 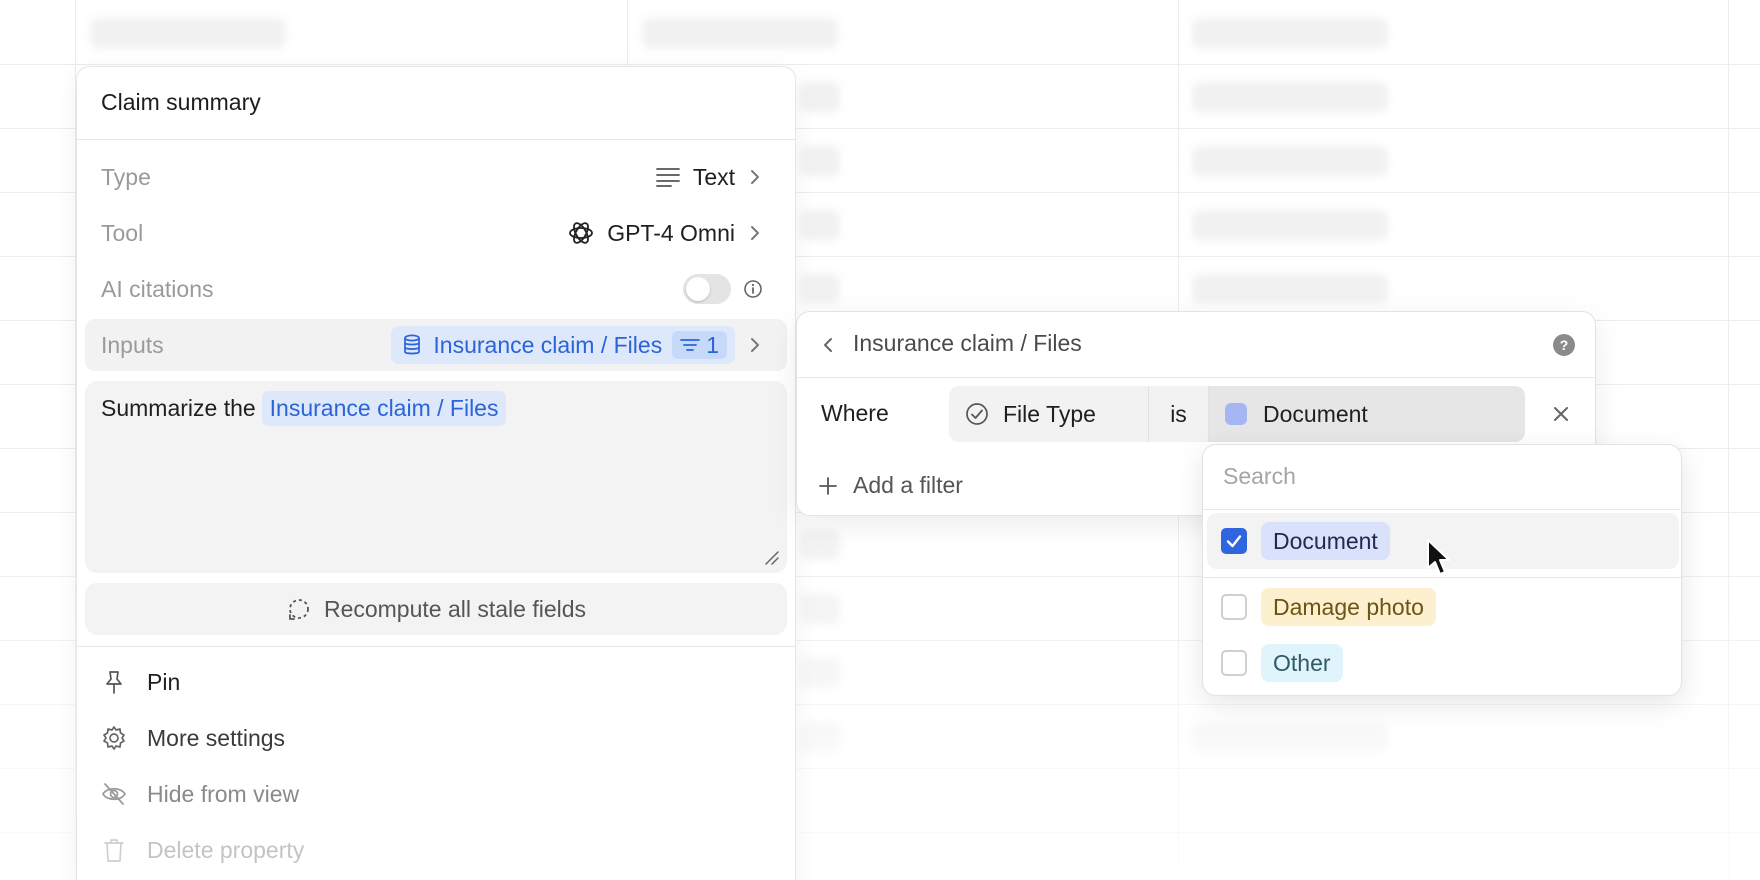 What do you see at coordinates (967, 343) in the screenshot?
I see `filter-popover-title: Insurance claim / Files` at bounding box center [967, 343].